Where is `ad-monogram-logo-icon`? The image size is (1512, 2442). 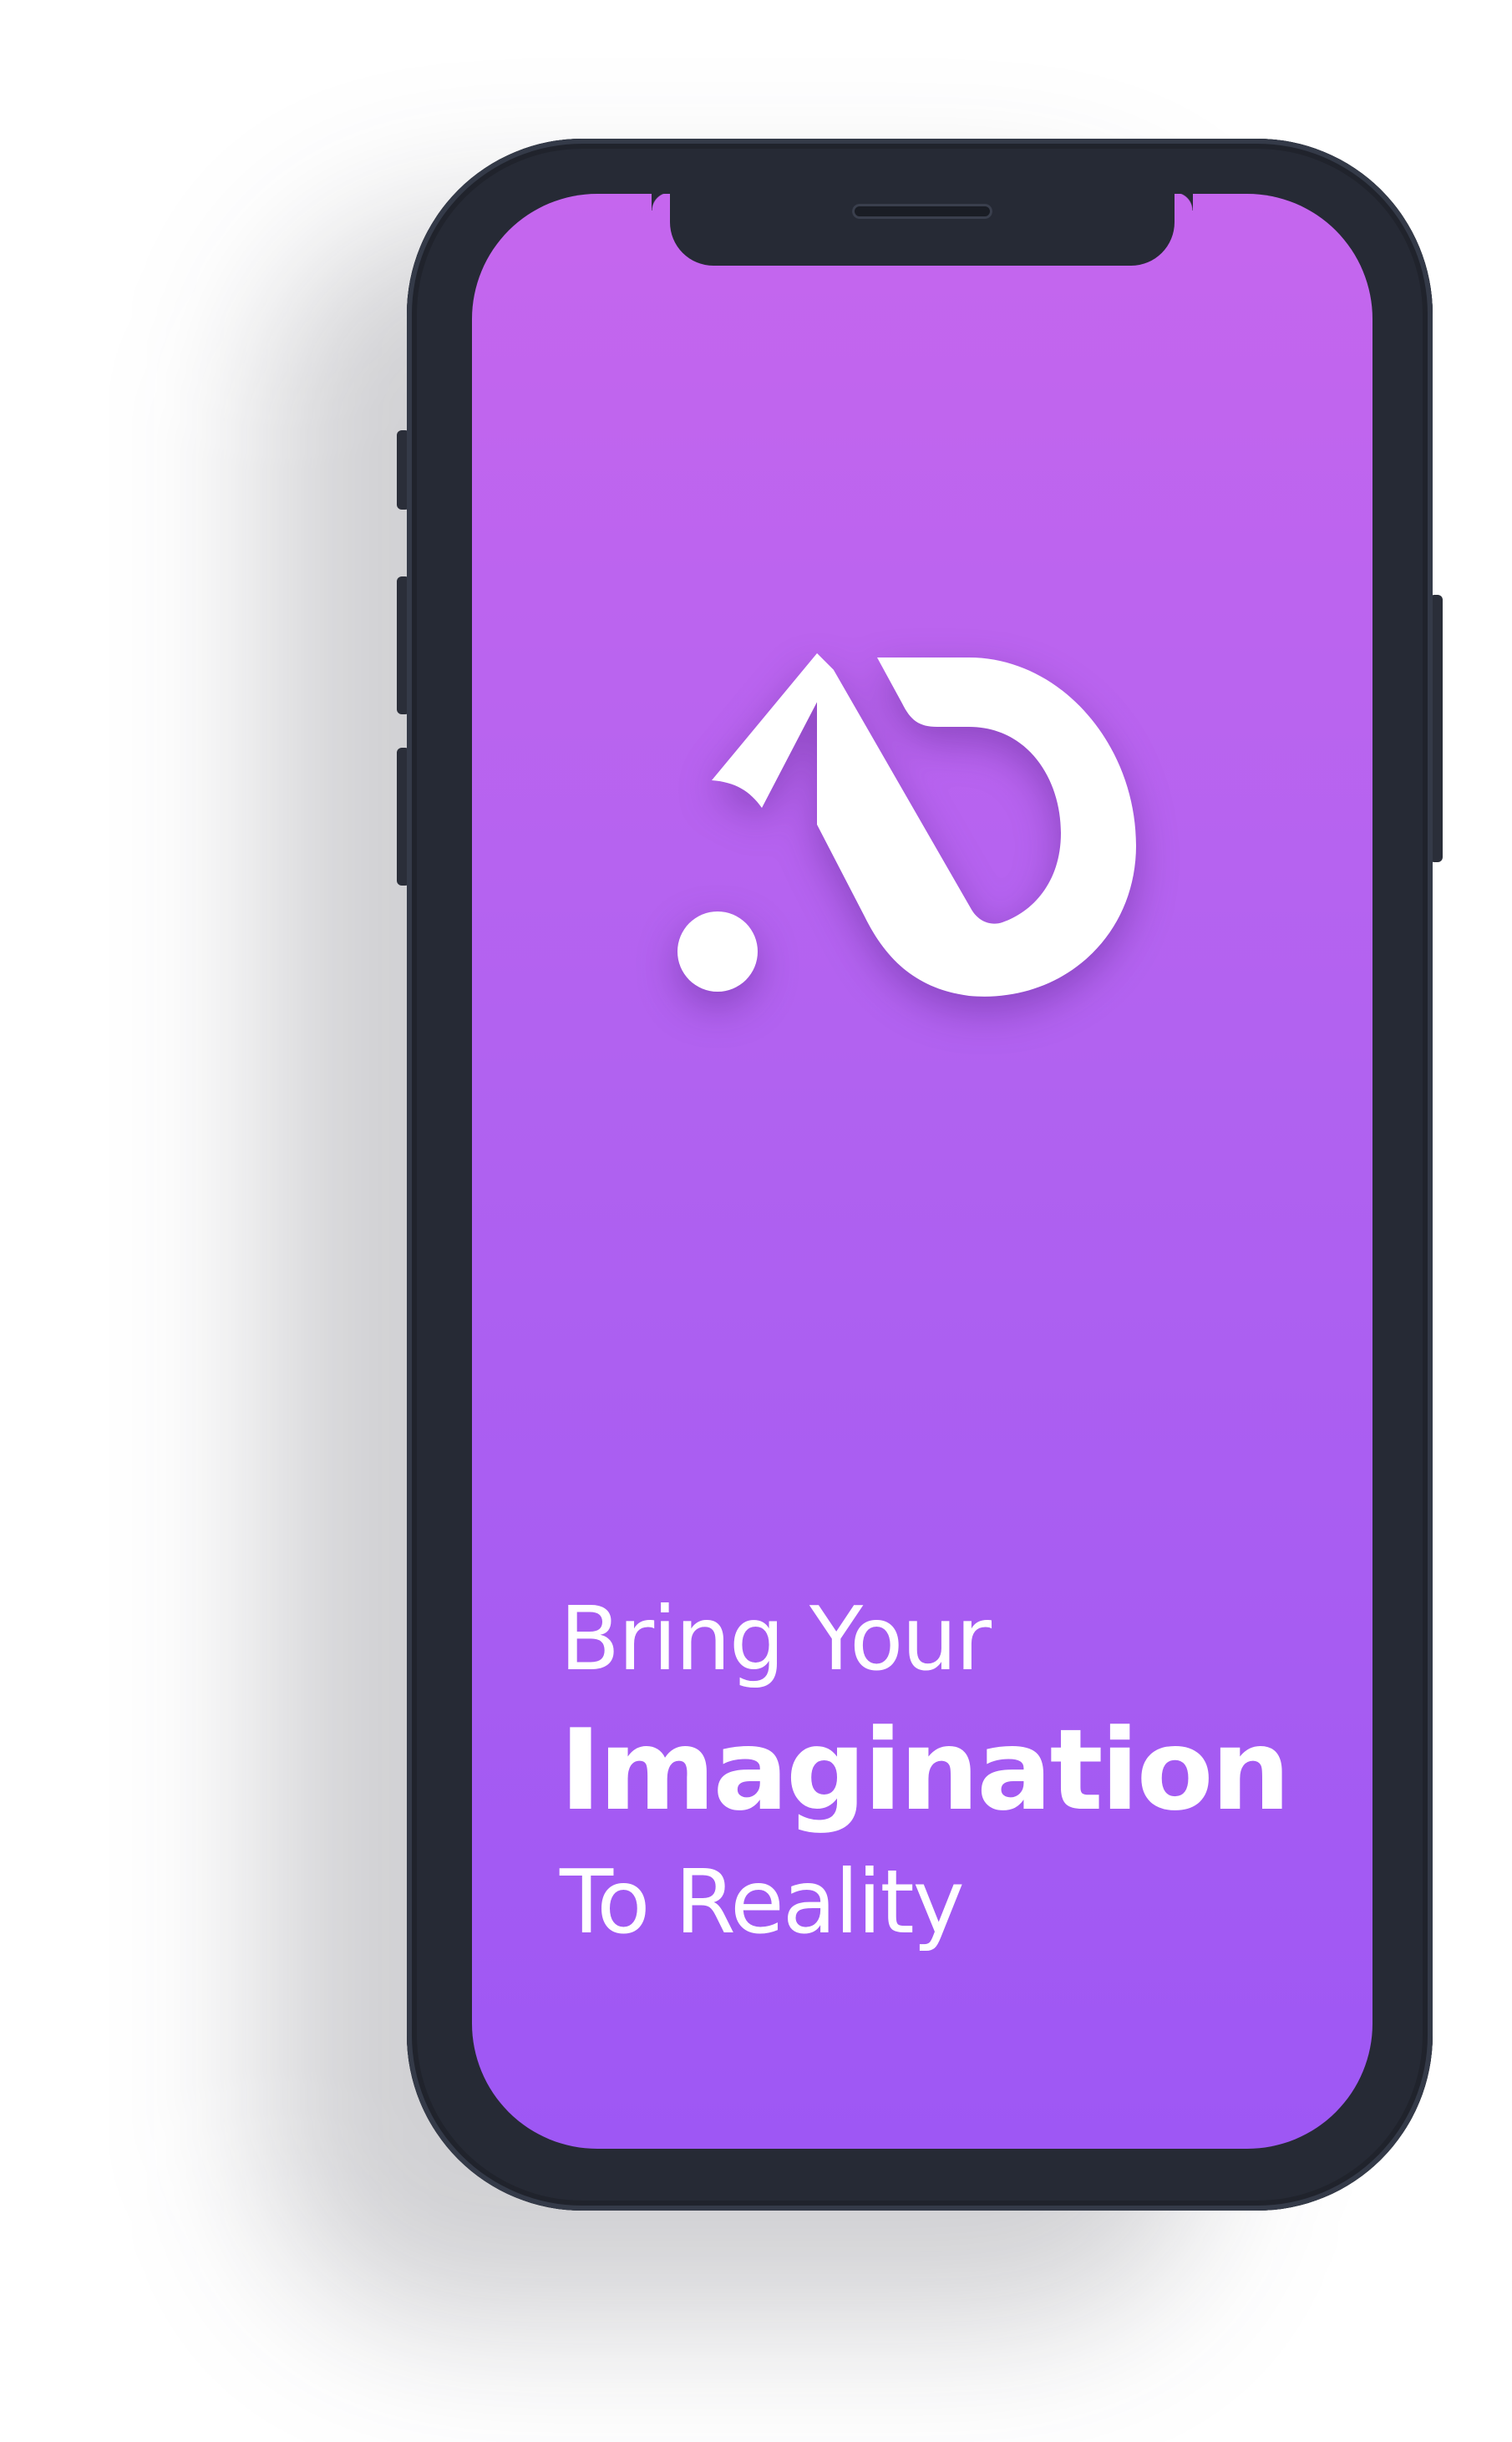
ad-monogram-logo-icon is located at coordinates (906, 825).